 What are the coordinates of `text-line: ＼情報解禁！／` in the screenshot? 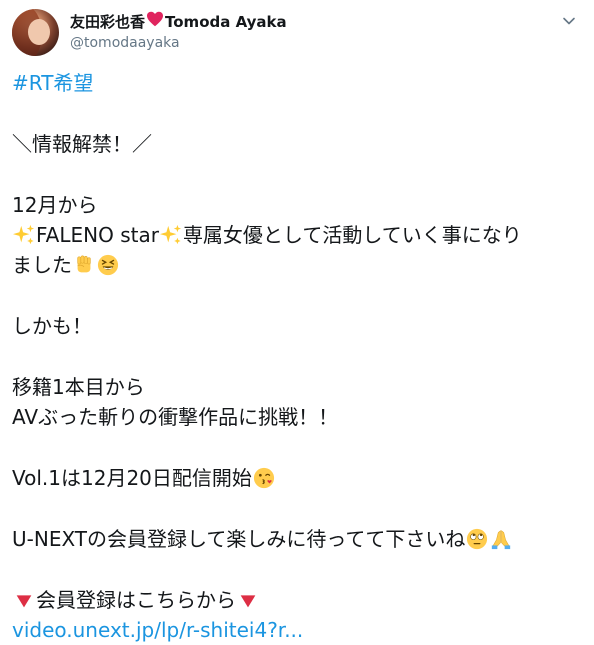 It's located at (297, 144).